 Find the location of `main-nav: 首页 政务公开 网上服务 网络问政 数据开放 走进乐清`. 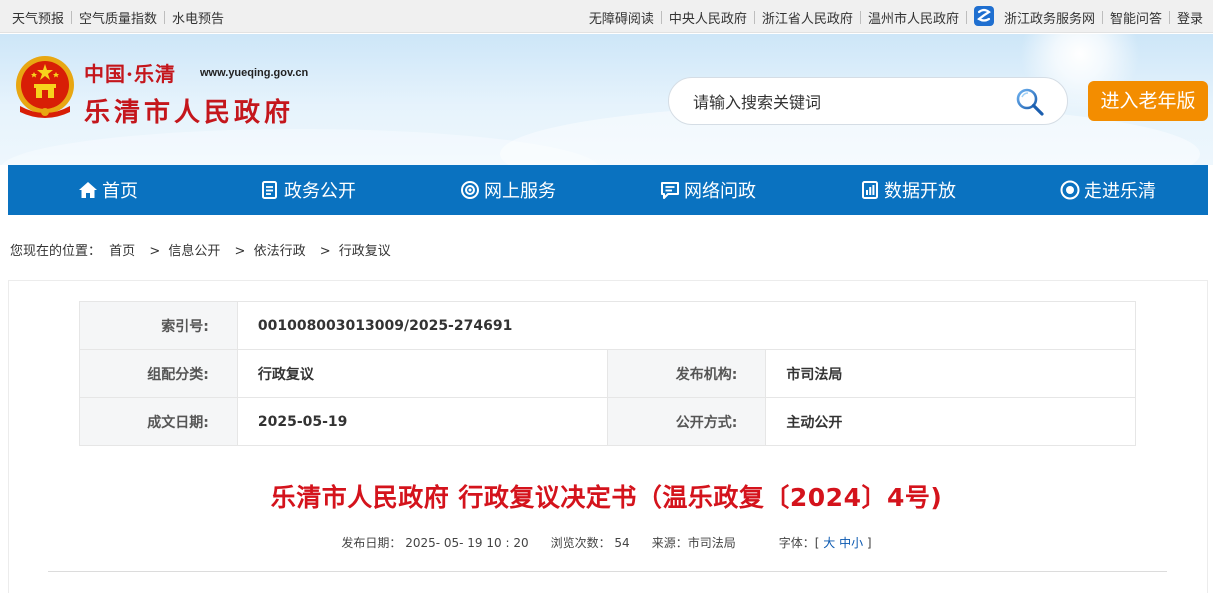

main-nav: 首页 政务公开 网上服务 网络问政 数据开放 走进乐清 is located at coordinates (608, 190).